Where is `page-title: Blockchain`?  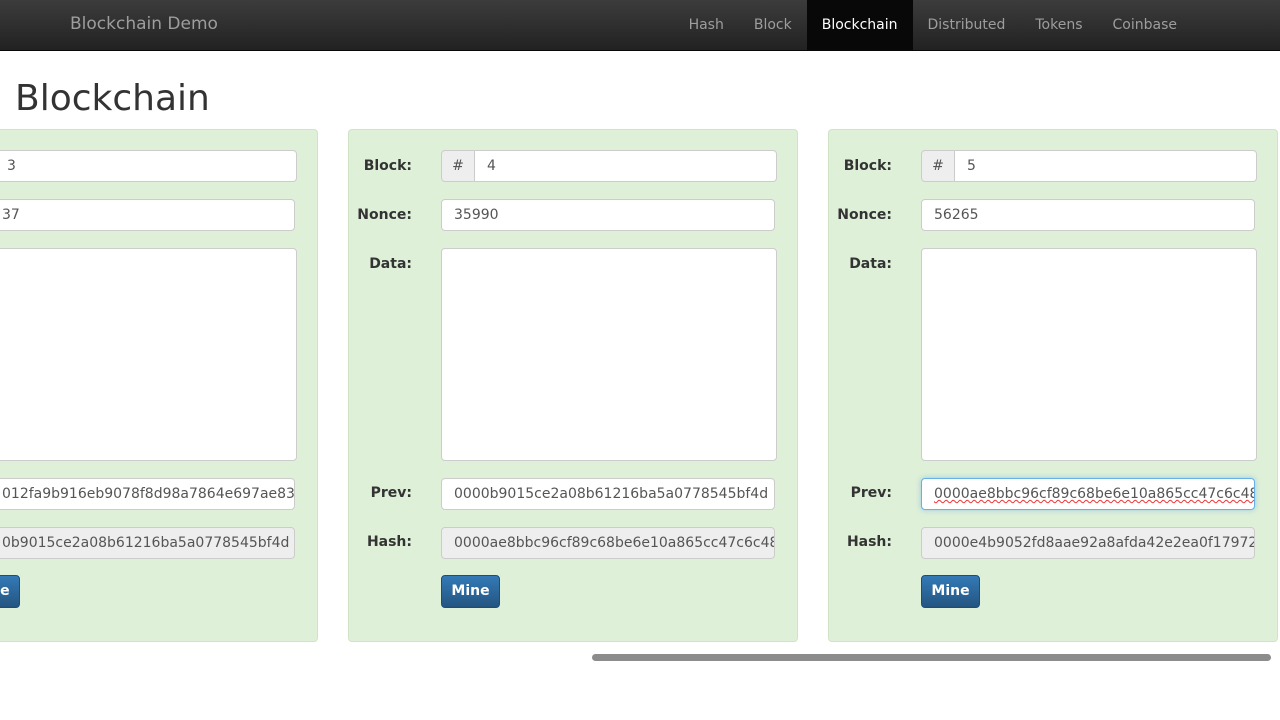
page-title: Blockchain is located at coordinates (112, 98).